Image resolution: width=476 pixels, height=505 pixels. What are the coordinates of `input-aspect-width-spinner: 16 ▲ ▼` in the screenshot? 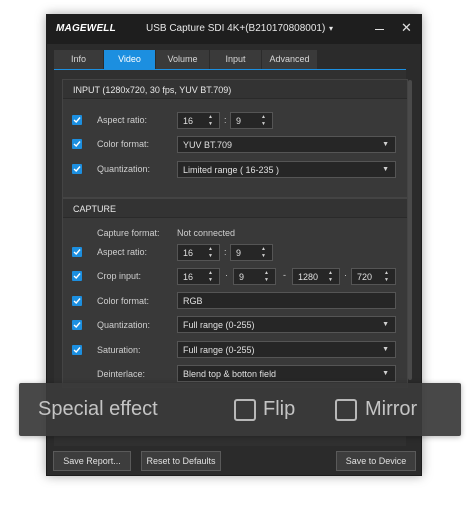 It's located at (198, 120).